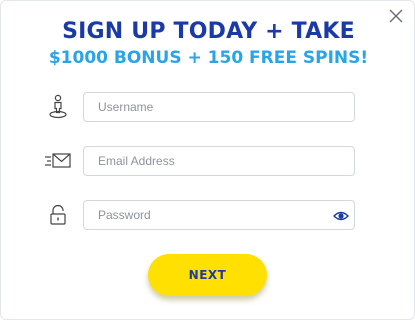 The width and height of the screenshot is (415, 320). What do you see at coordinates (58, 215) in the screenshot?
I see `lock-icon` at bounding box center [58, 215].